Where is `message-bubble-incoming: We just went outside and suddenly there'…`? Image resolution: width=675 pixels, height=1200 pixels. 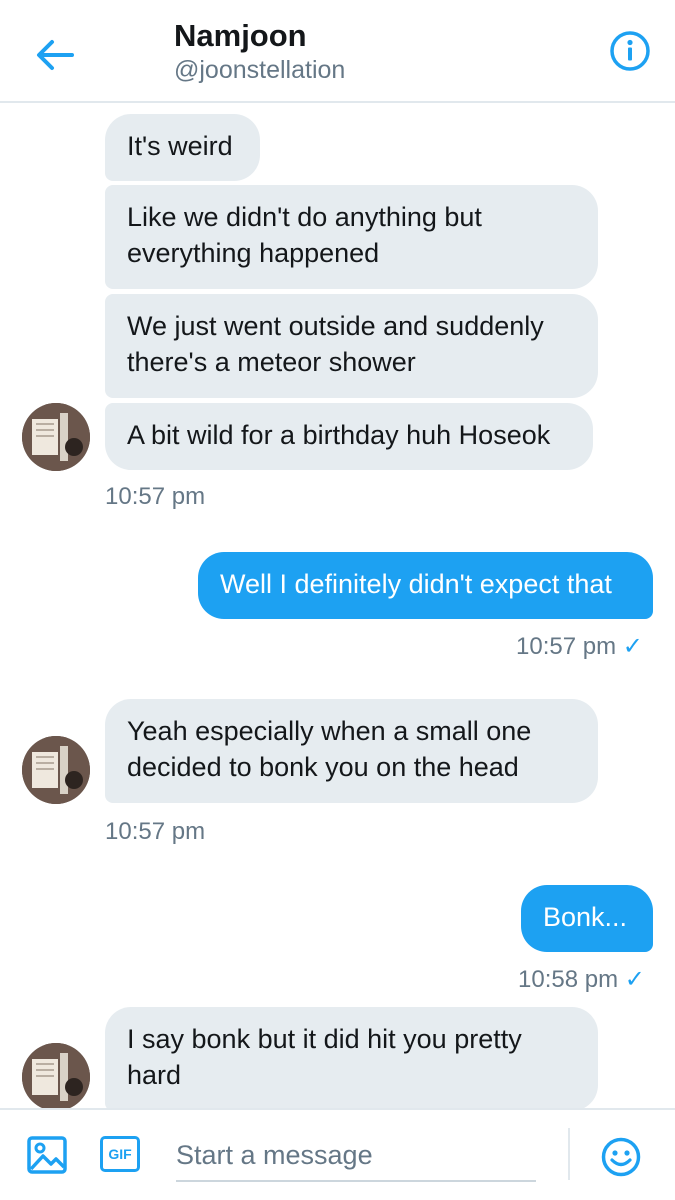
message-bubble-incoming: We just went outside and suddenly there'… is located at coordinates (351, 346).